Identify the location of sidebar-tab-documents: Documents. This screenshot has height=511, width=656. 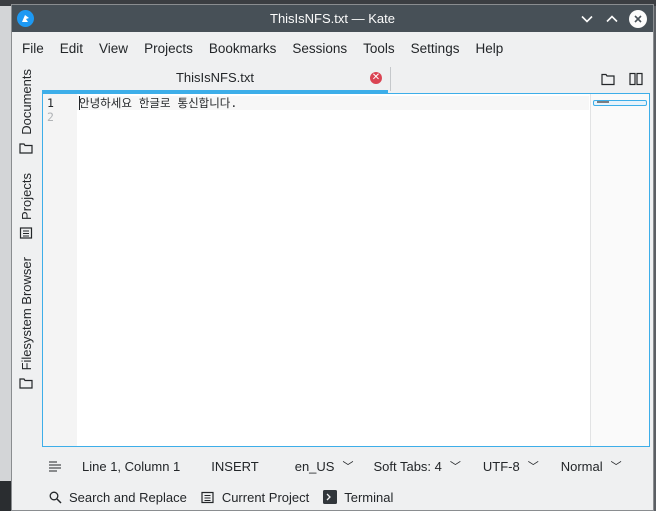
(26, 112).